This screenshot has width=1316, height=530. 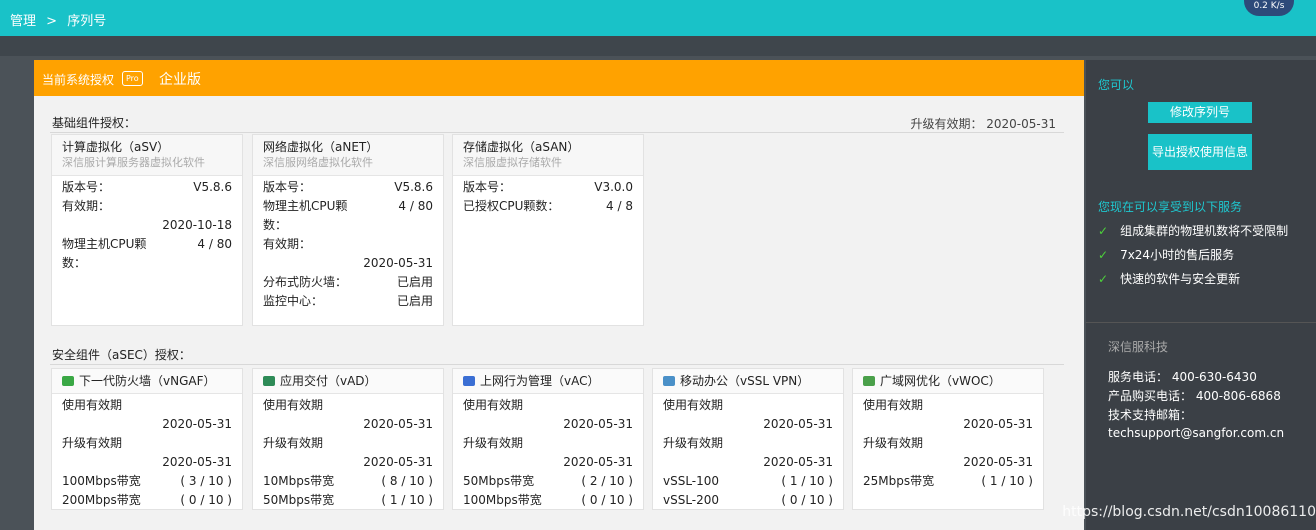 What do you see at coordinates (658, 46) in the screenshot?
I see `header-shadow` at bounding box center [658, 46].